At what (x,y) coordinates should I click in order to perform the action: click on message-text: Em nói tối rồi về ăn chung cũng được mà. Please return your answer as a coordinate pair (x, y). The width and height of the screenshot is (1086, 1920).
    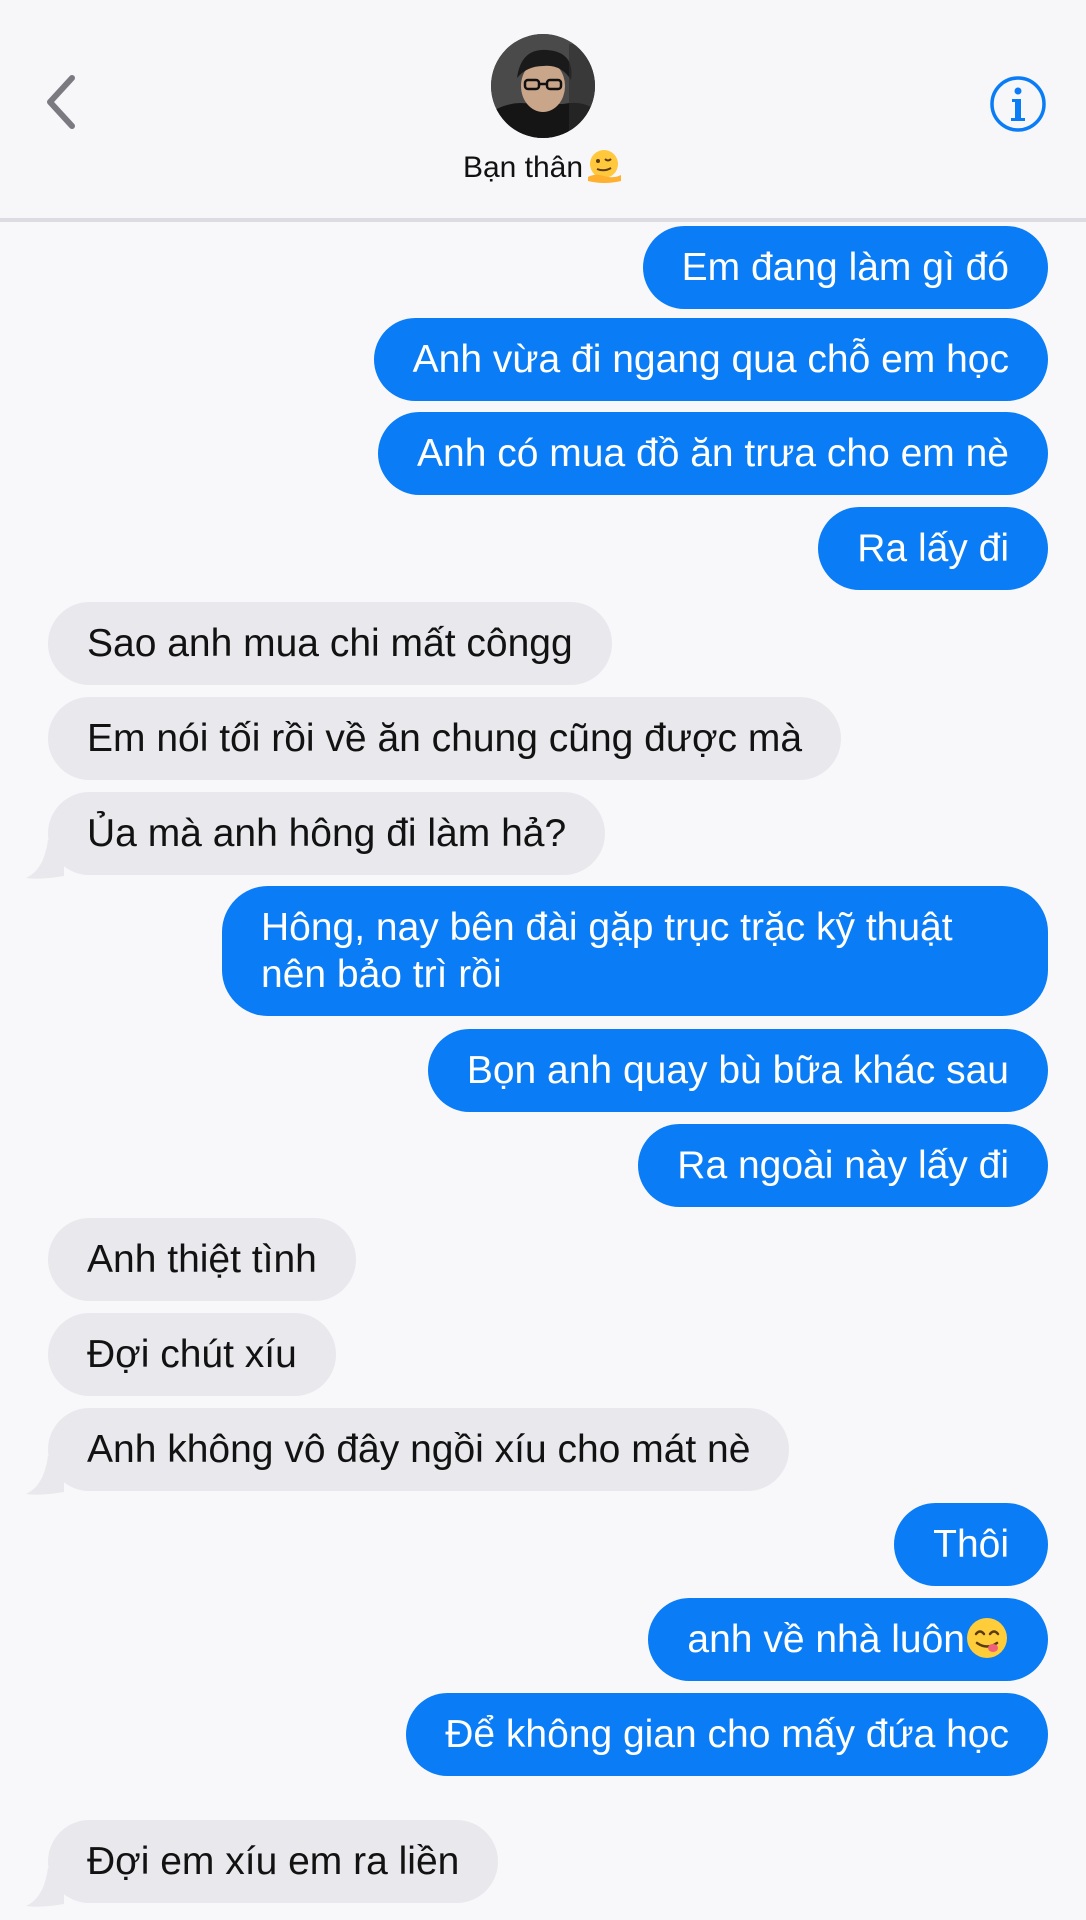
    Looking at the image, I should click on (445, 738).